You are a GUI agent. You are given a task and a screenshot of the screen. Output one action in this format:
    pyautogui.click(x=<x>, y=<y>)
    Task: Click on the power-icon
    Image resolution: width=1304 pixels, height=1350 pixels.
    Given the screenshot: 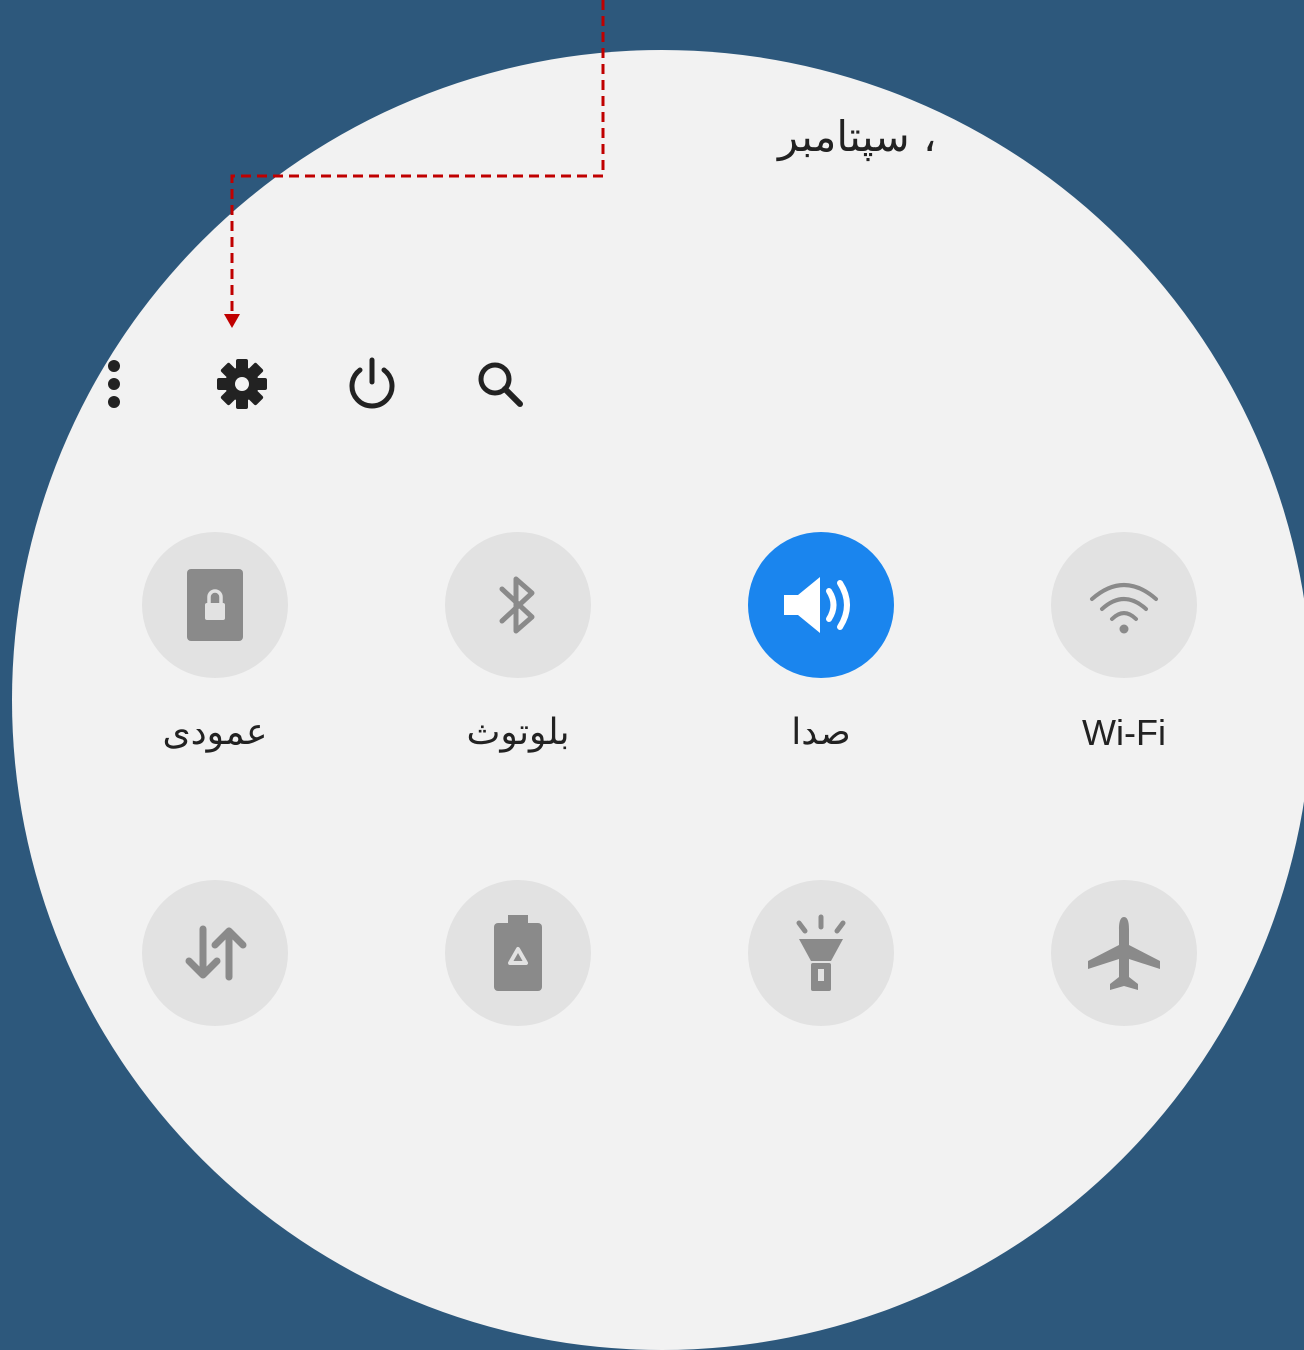 What is the action you would take?
    pyautogui.click(x=372, y=384)
    